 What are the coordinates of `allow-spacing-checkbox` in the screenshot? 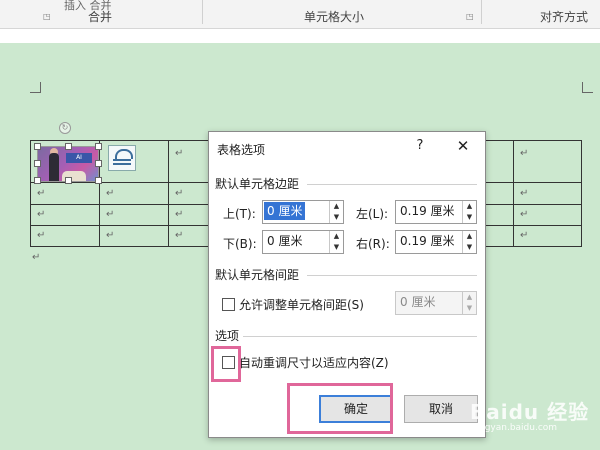 It's located at (228, 304).